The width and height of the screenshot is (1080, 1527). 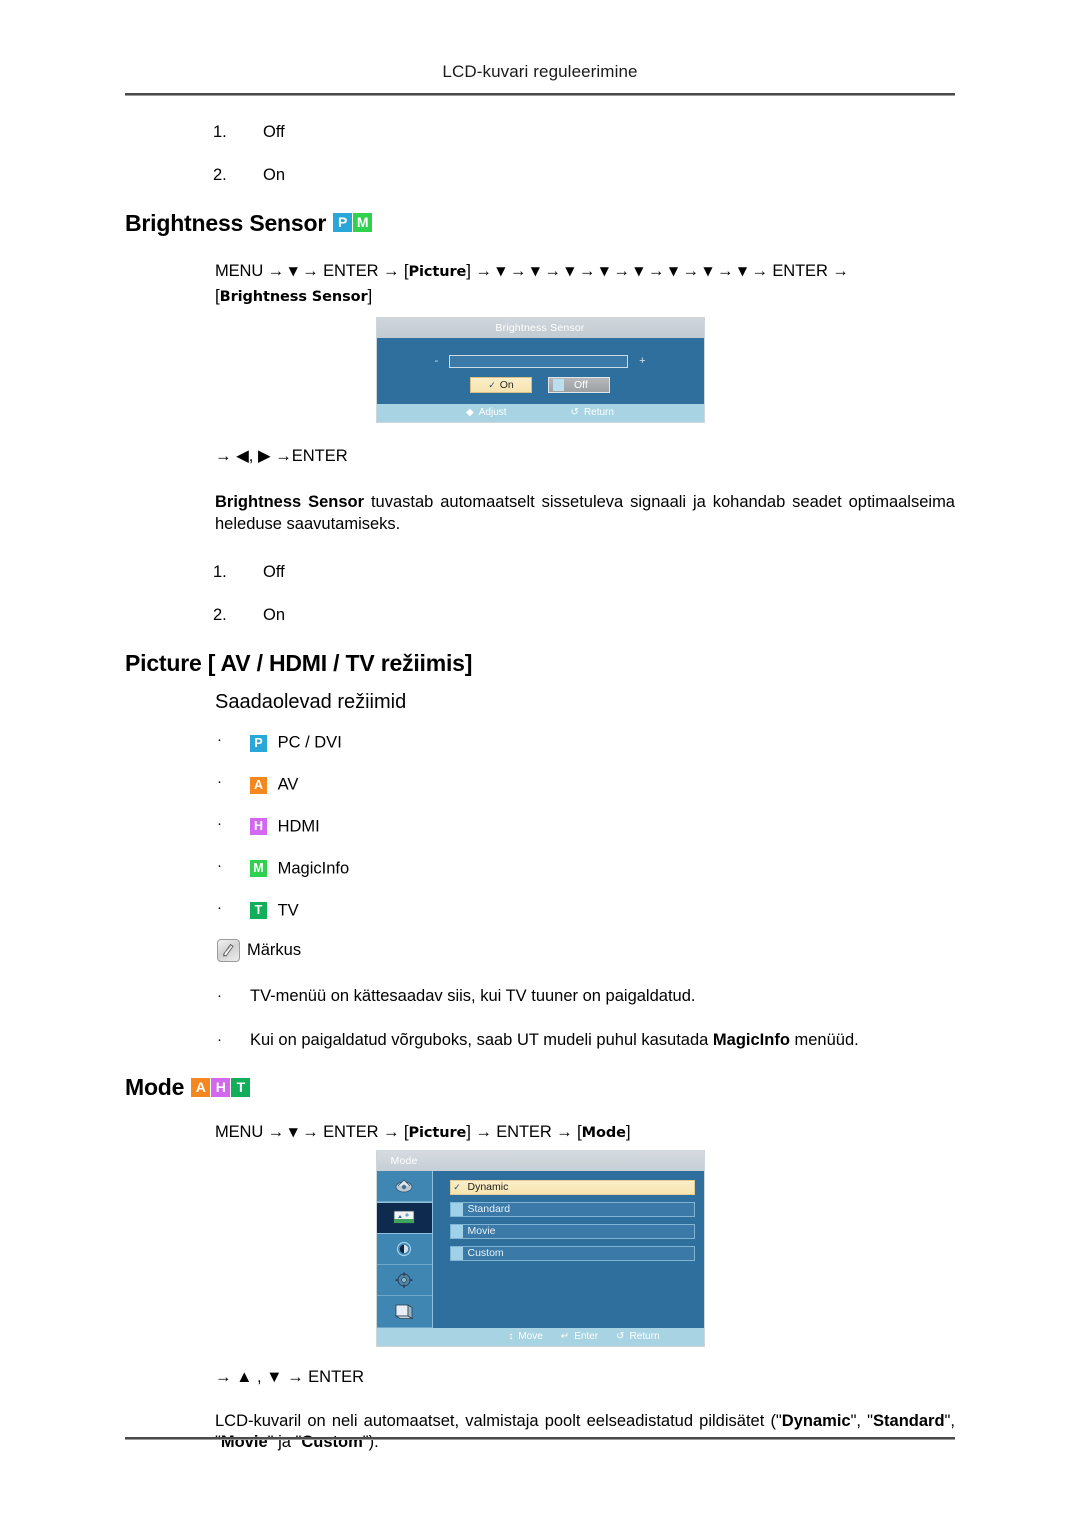 What do you see at coordinates (862, 1420) in the screenshot?
I see `paragraph-run: ", "` at bounding box center [862, 1420].